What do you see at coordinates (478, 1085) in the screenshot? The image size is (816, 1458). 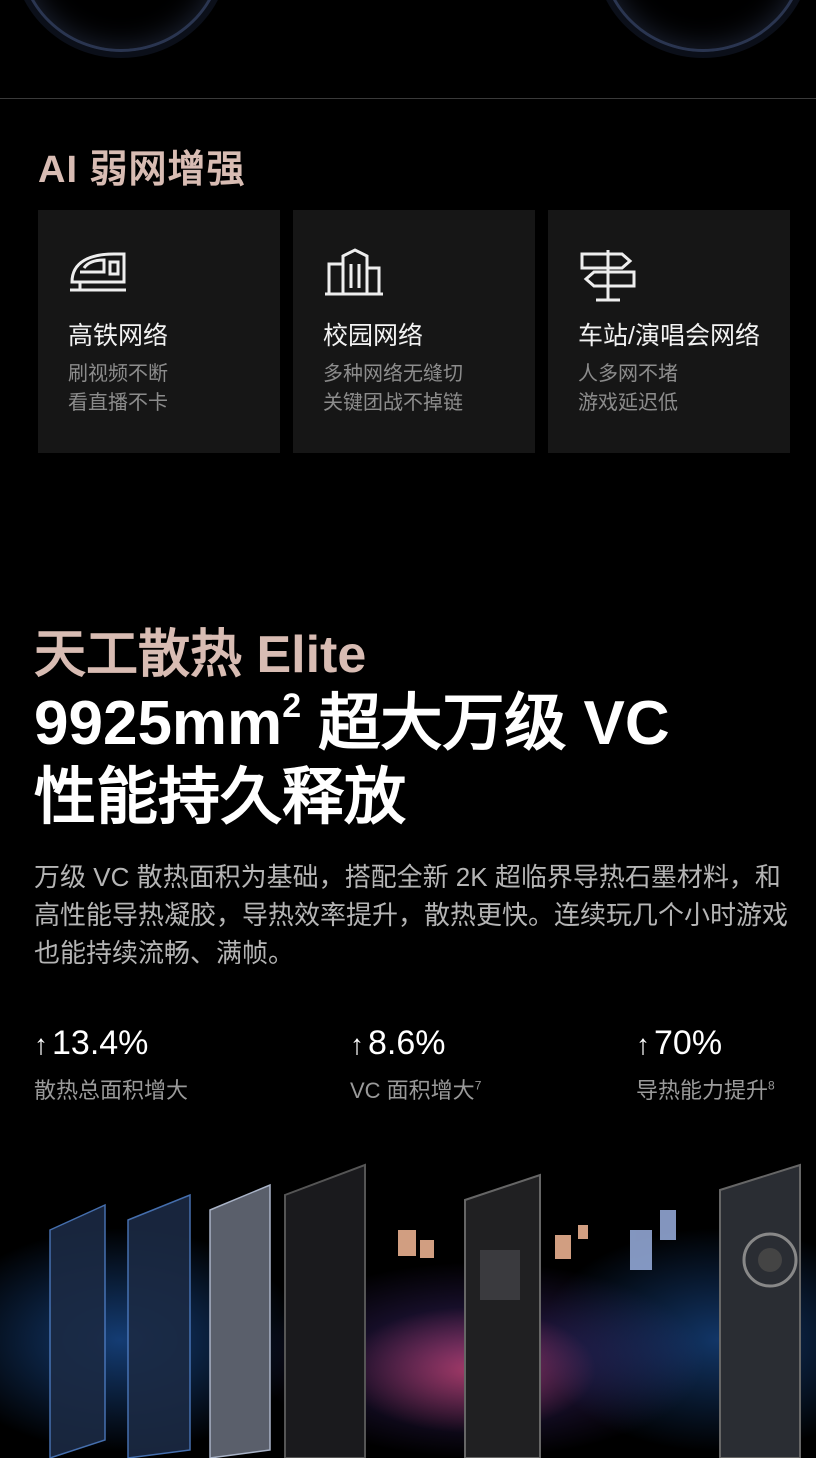 I see `footnote-marker: 7` at bounding box center [478, 1085].